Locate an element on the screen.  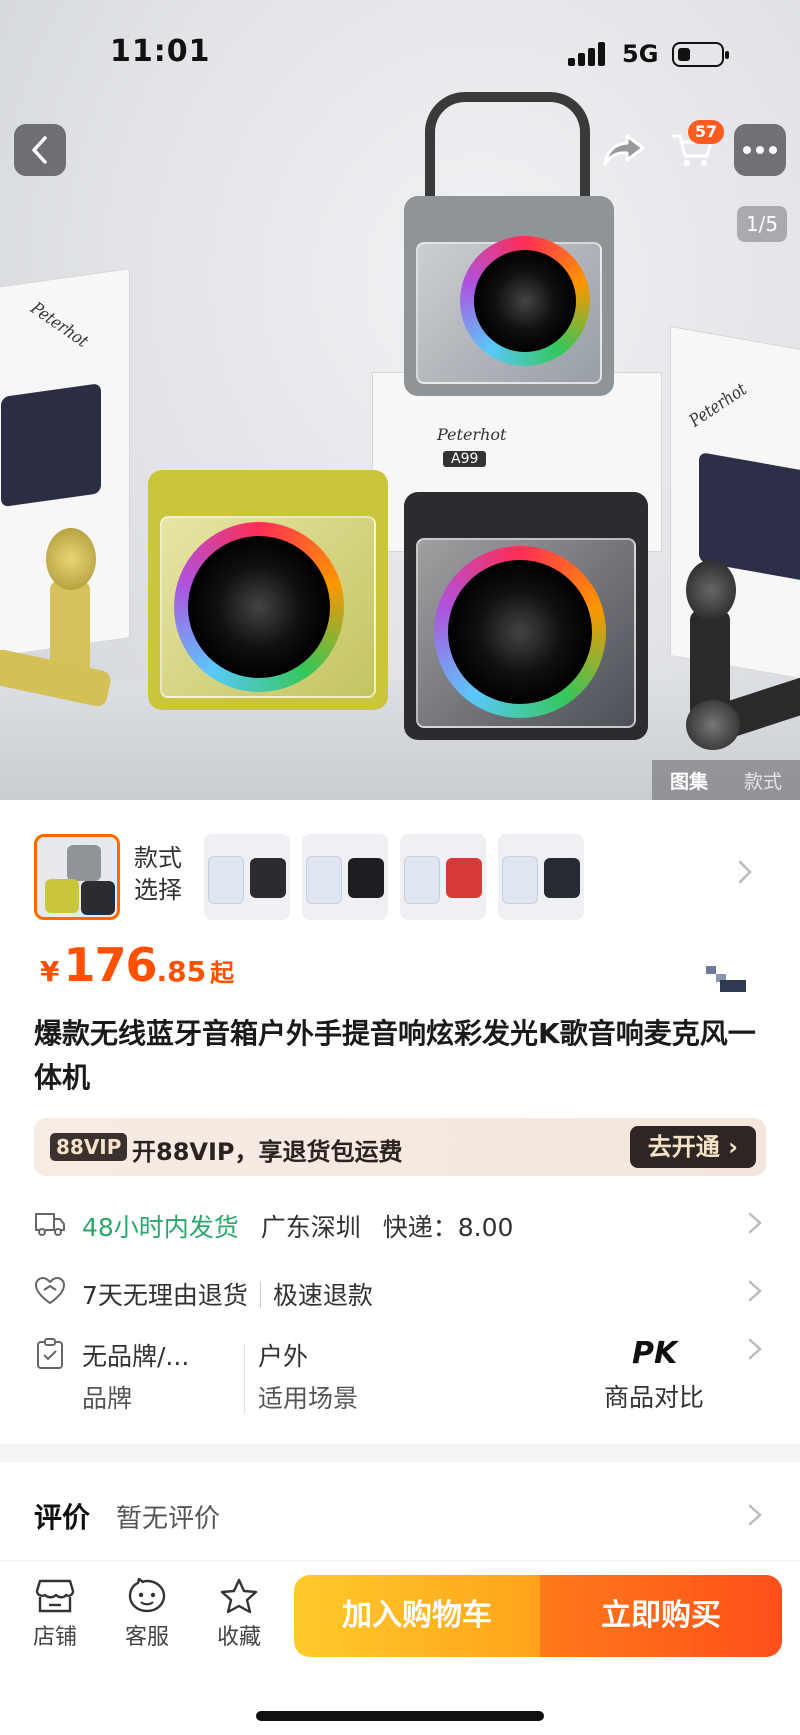
bottom-action-bar: 店铺 客服 收藏 加入购物车 立即购买 is located at coordinates (400, 1647).